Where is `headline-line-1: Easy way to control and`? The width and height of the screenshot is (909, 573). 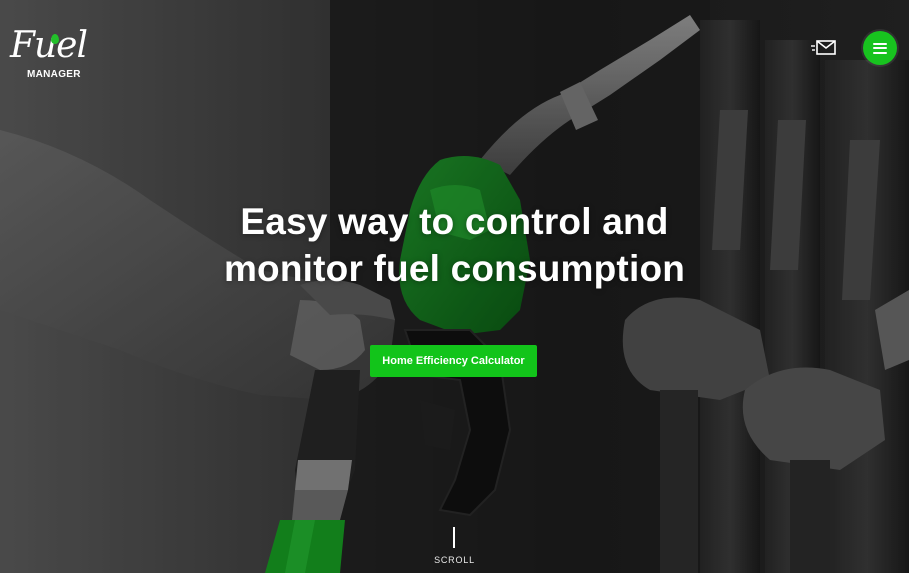 headline-line-1: Easy way to control and is located at coordinates (454, 221).